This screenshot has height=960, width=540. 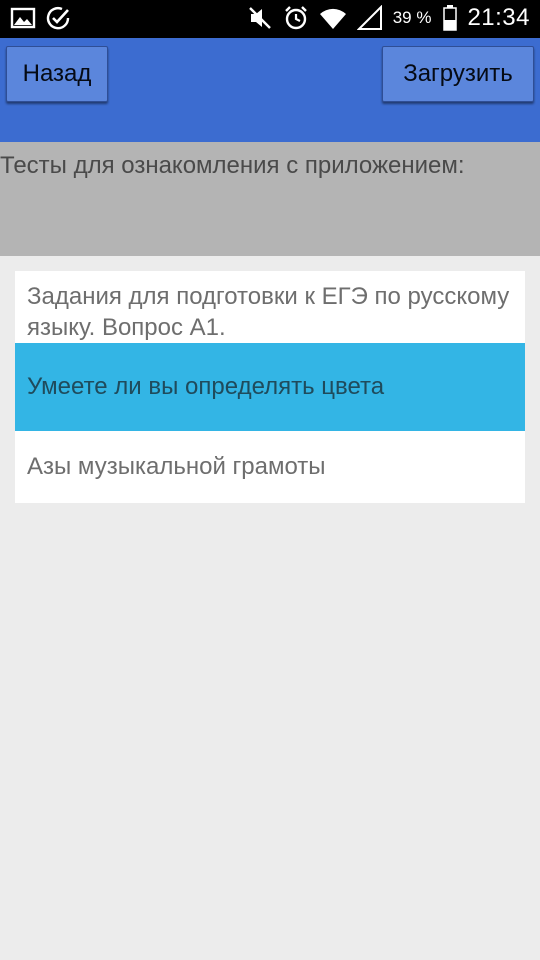 I want to click on wifi-icon, so click(x=333, y=18).